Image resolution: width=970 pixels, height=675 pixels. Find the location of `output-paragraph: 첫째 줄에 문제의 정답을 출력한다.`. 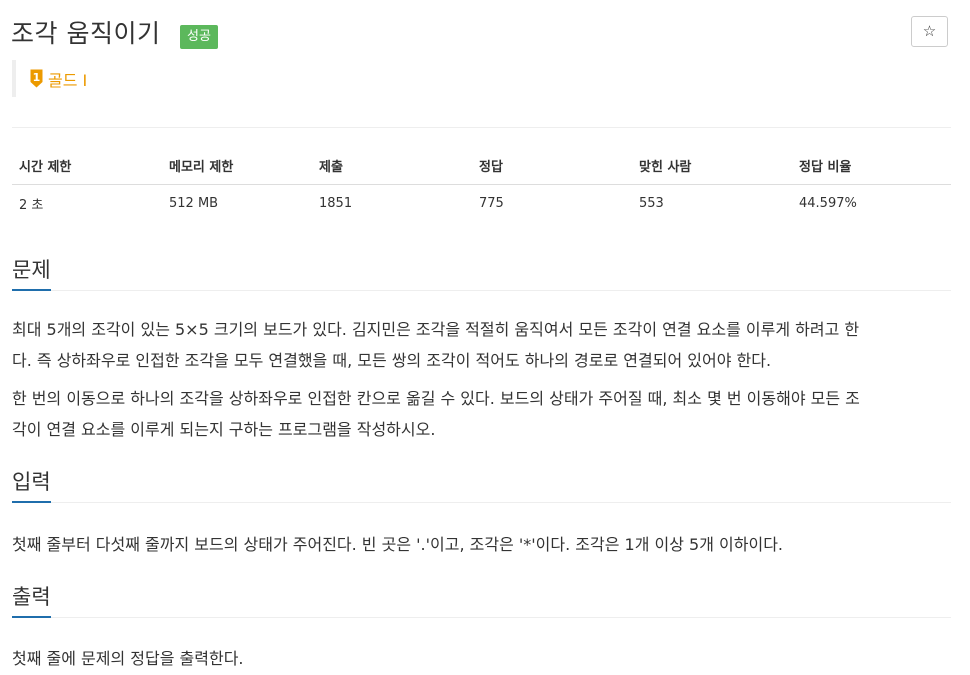

output-paragraph: 첫째 줄에 문제의 정답을 출력한다. is located at coordinates (128, 658).